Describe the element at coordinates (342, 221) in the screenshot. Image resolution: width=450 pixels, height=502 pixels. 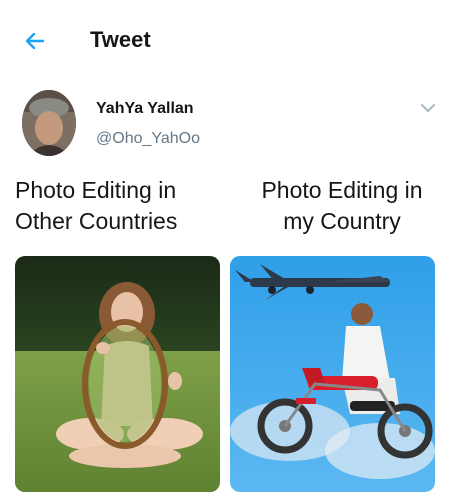
I see `caption-right-line2: my Country` at that location.